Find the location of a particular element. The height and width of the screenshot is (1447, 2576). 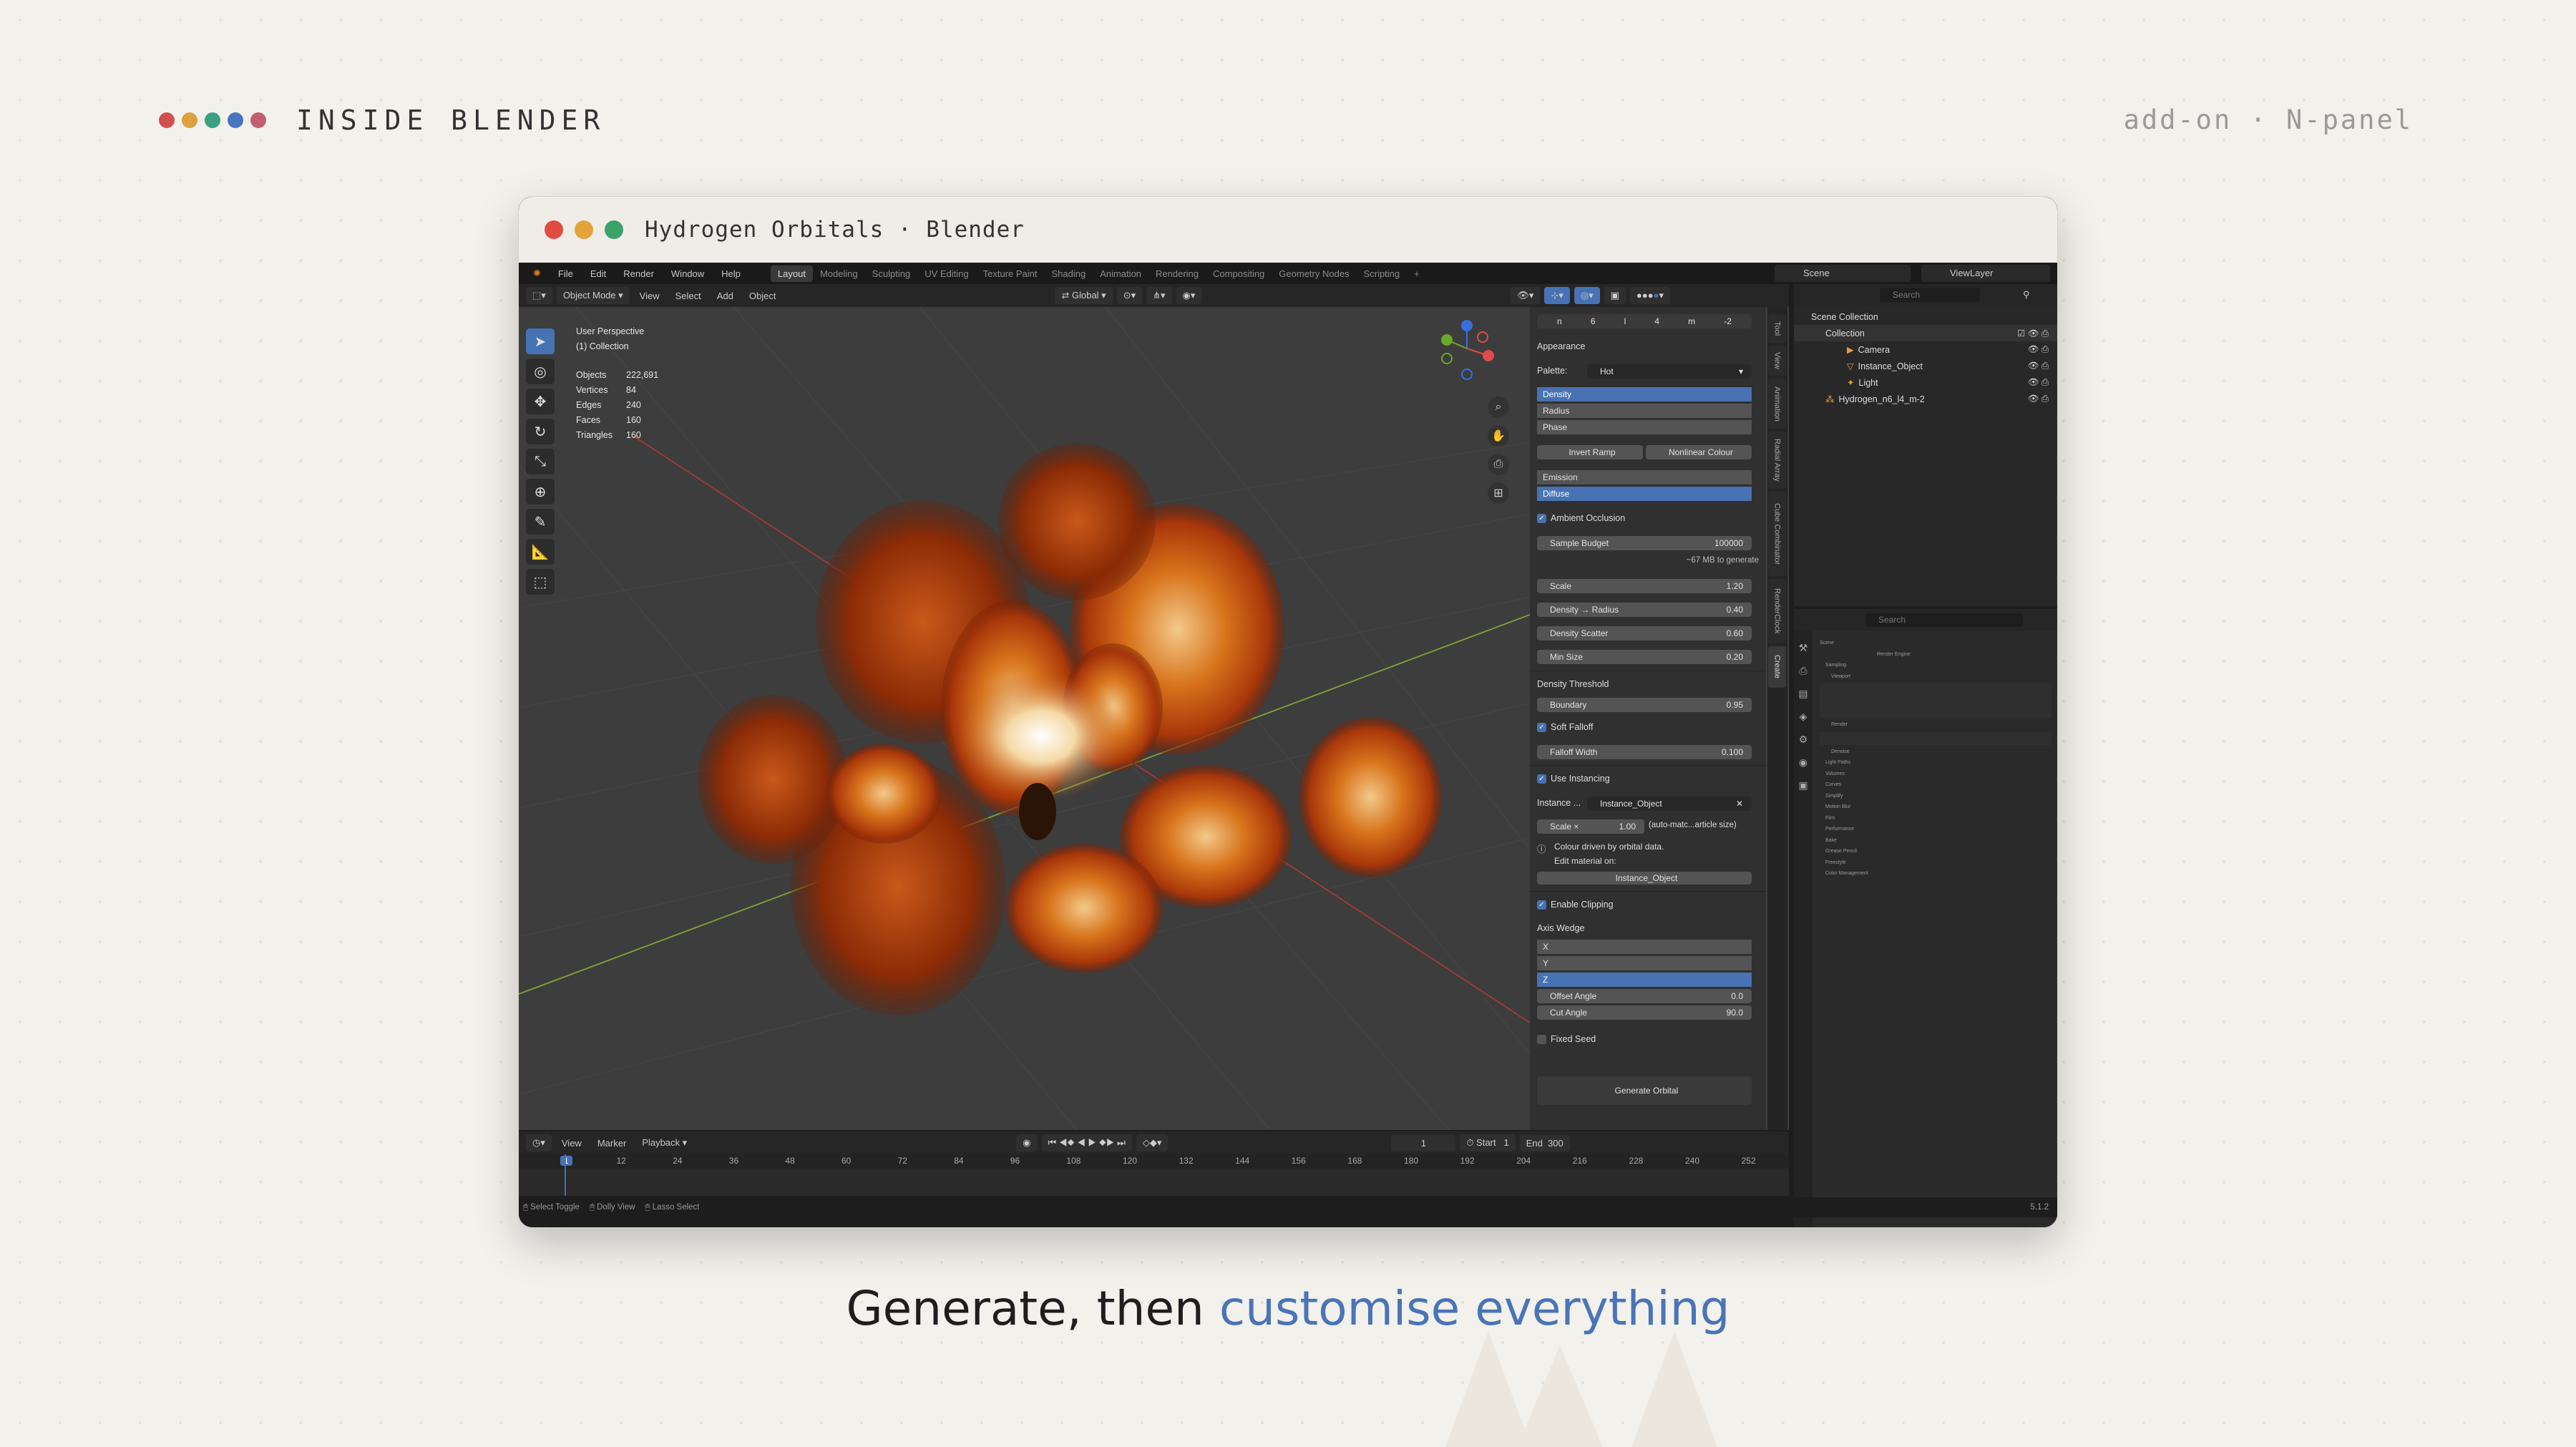

view-layer-selector: ViewLayer is located at coordinates (1985, 273).